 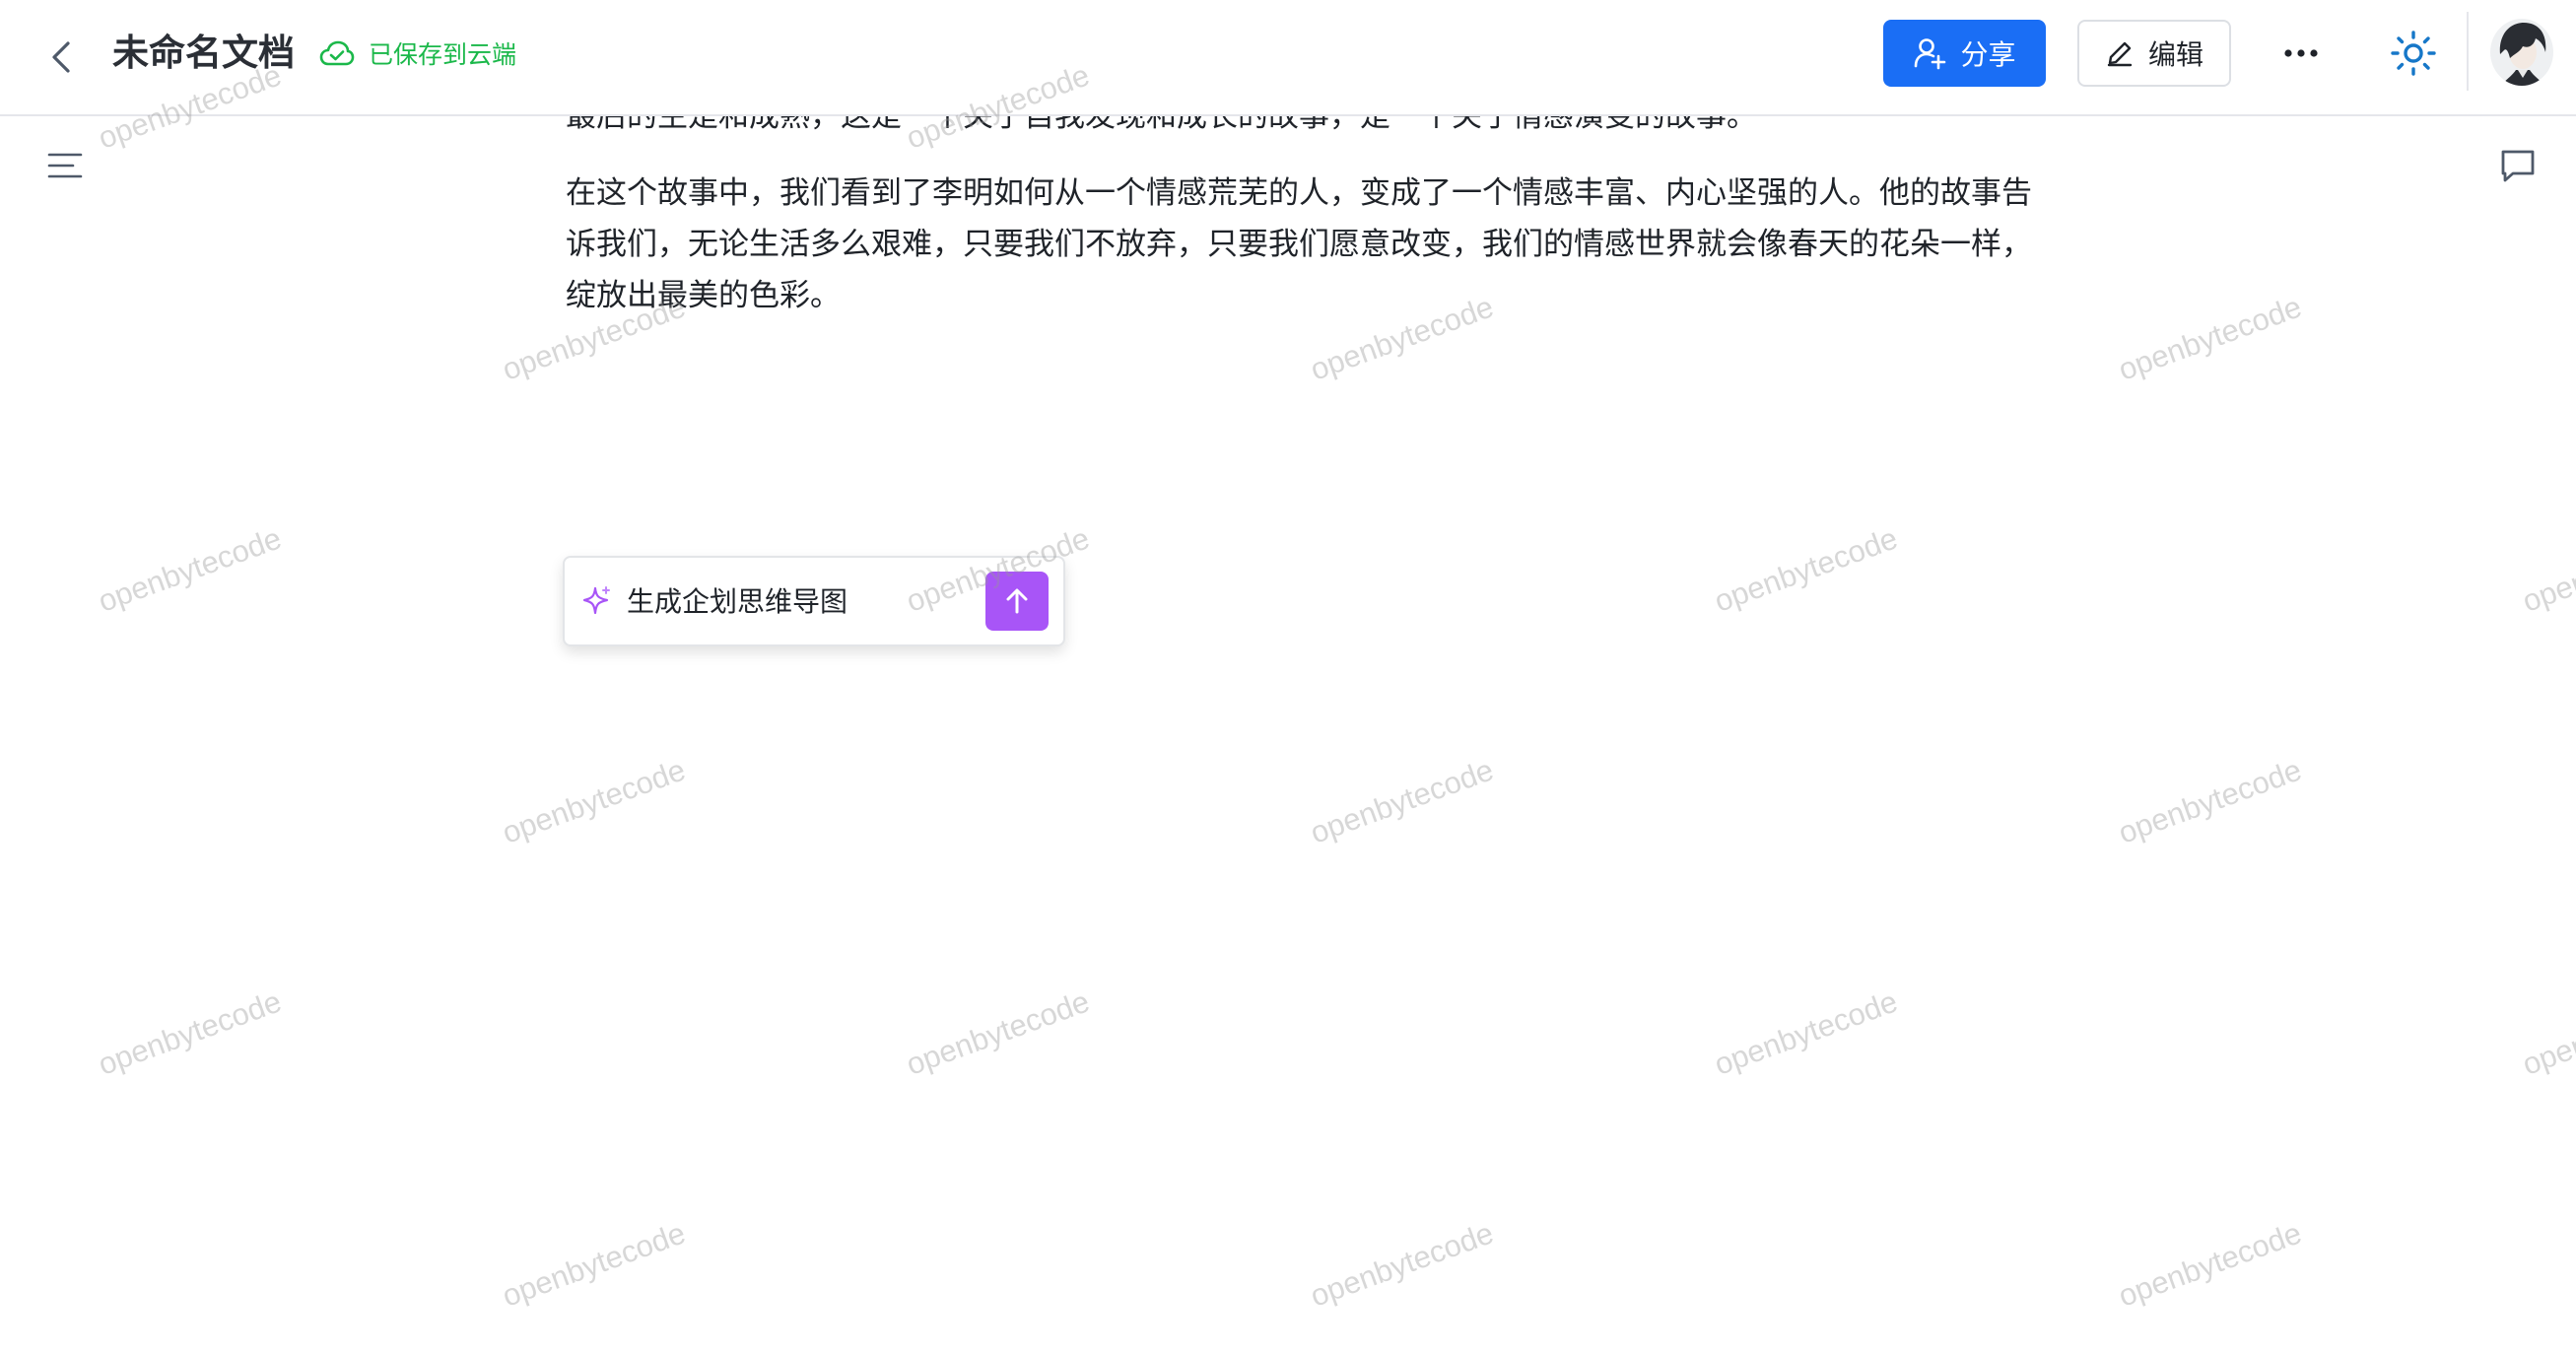 What do you see at coordinates (2468, 51) in the screenshot?
I see `header-divider` at bounding box center [2468, 51].